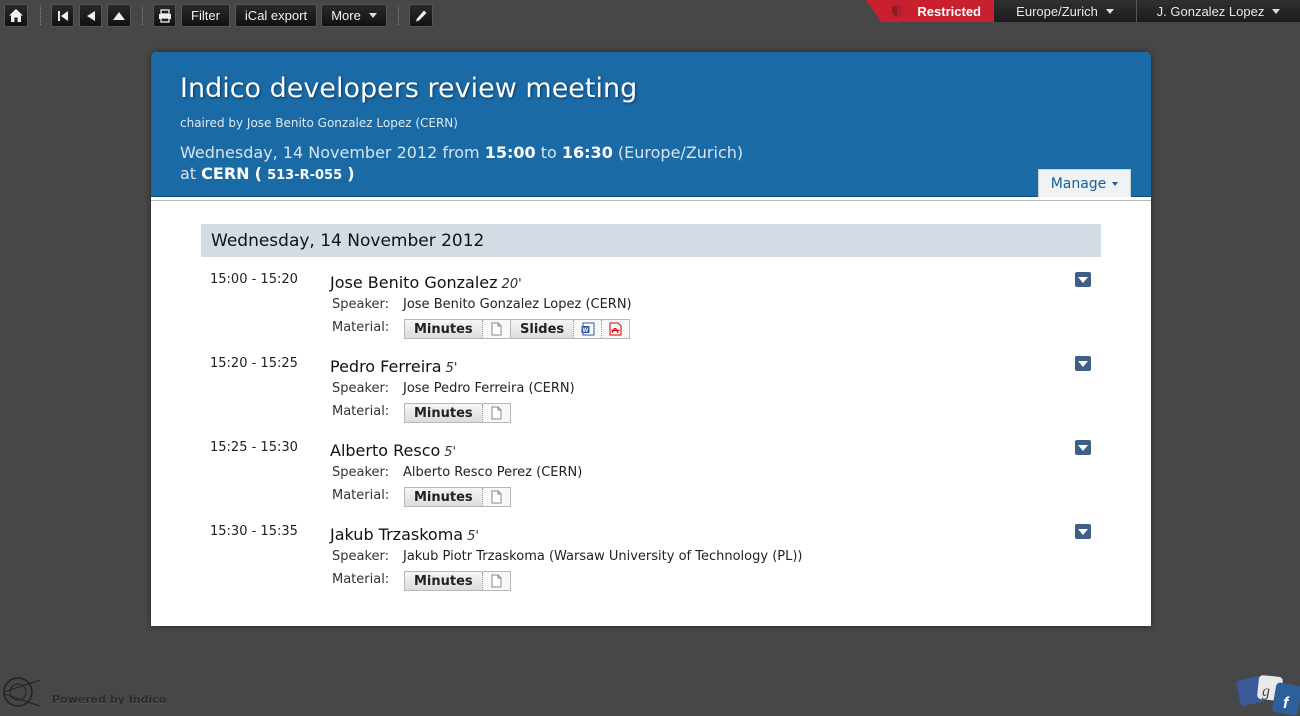 This screenshot has width=1300, height=716. I want to click on more-menu-button: More, so click(354, 15).